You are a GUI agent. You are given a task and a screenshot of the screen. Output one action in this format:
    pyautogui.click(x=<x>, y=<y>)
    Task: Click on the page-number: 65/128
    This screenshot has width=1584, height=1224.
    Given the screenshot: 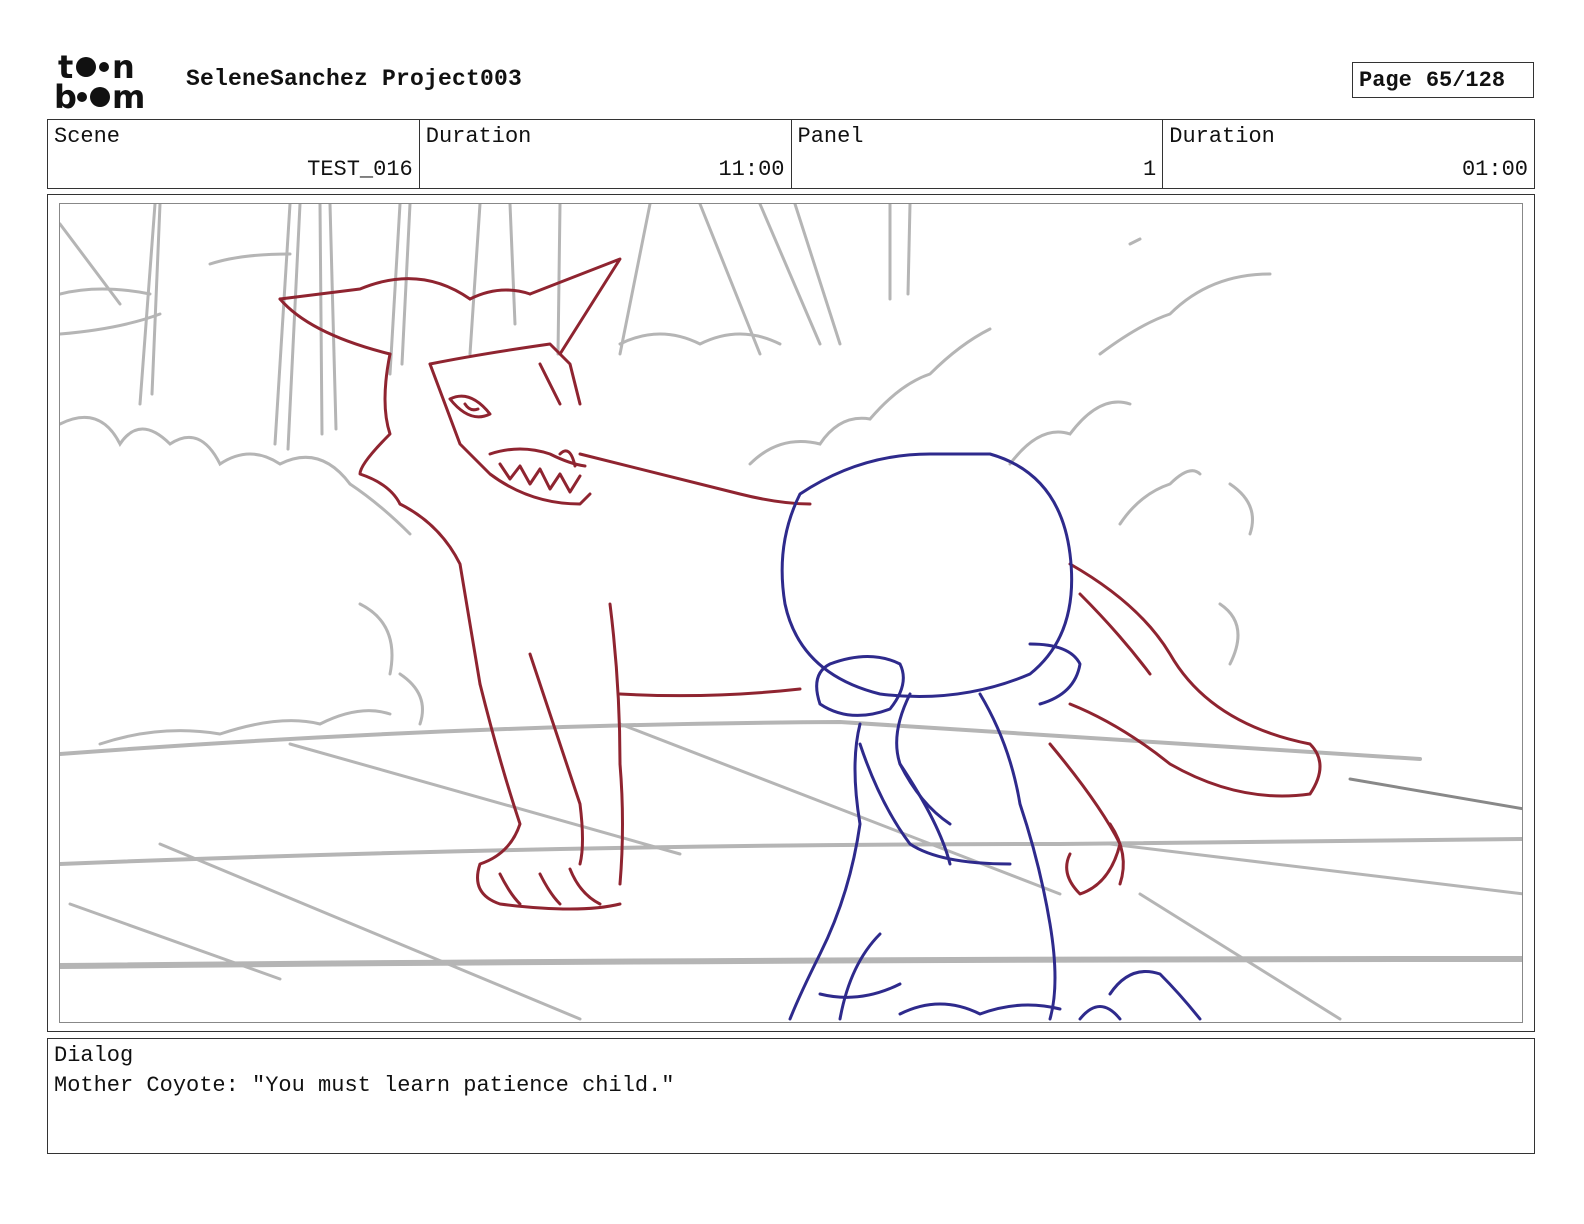 What is the action you would take?
    pyautogui.click(x=1465, y=80)
    